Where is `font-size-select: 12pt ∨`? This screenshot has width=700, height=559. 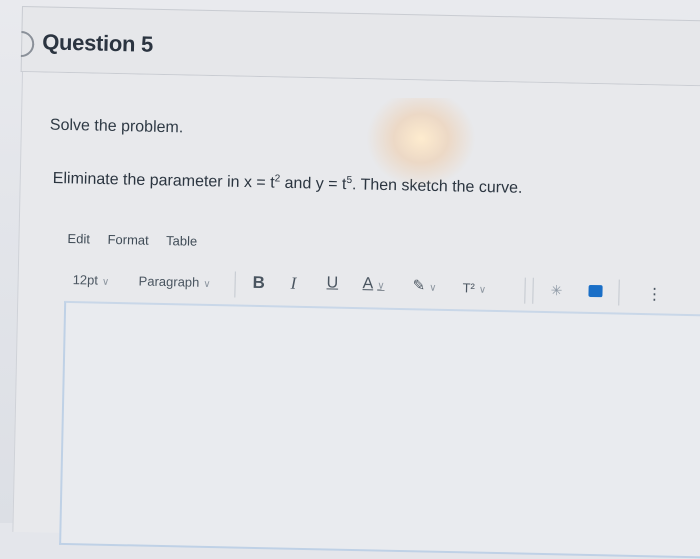 font-size-select: 12pt ∨ is located at coordinates (91, 280).